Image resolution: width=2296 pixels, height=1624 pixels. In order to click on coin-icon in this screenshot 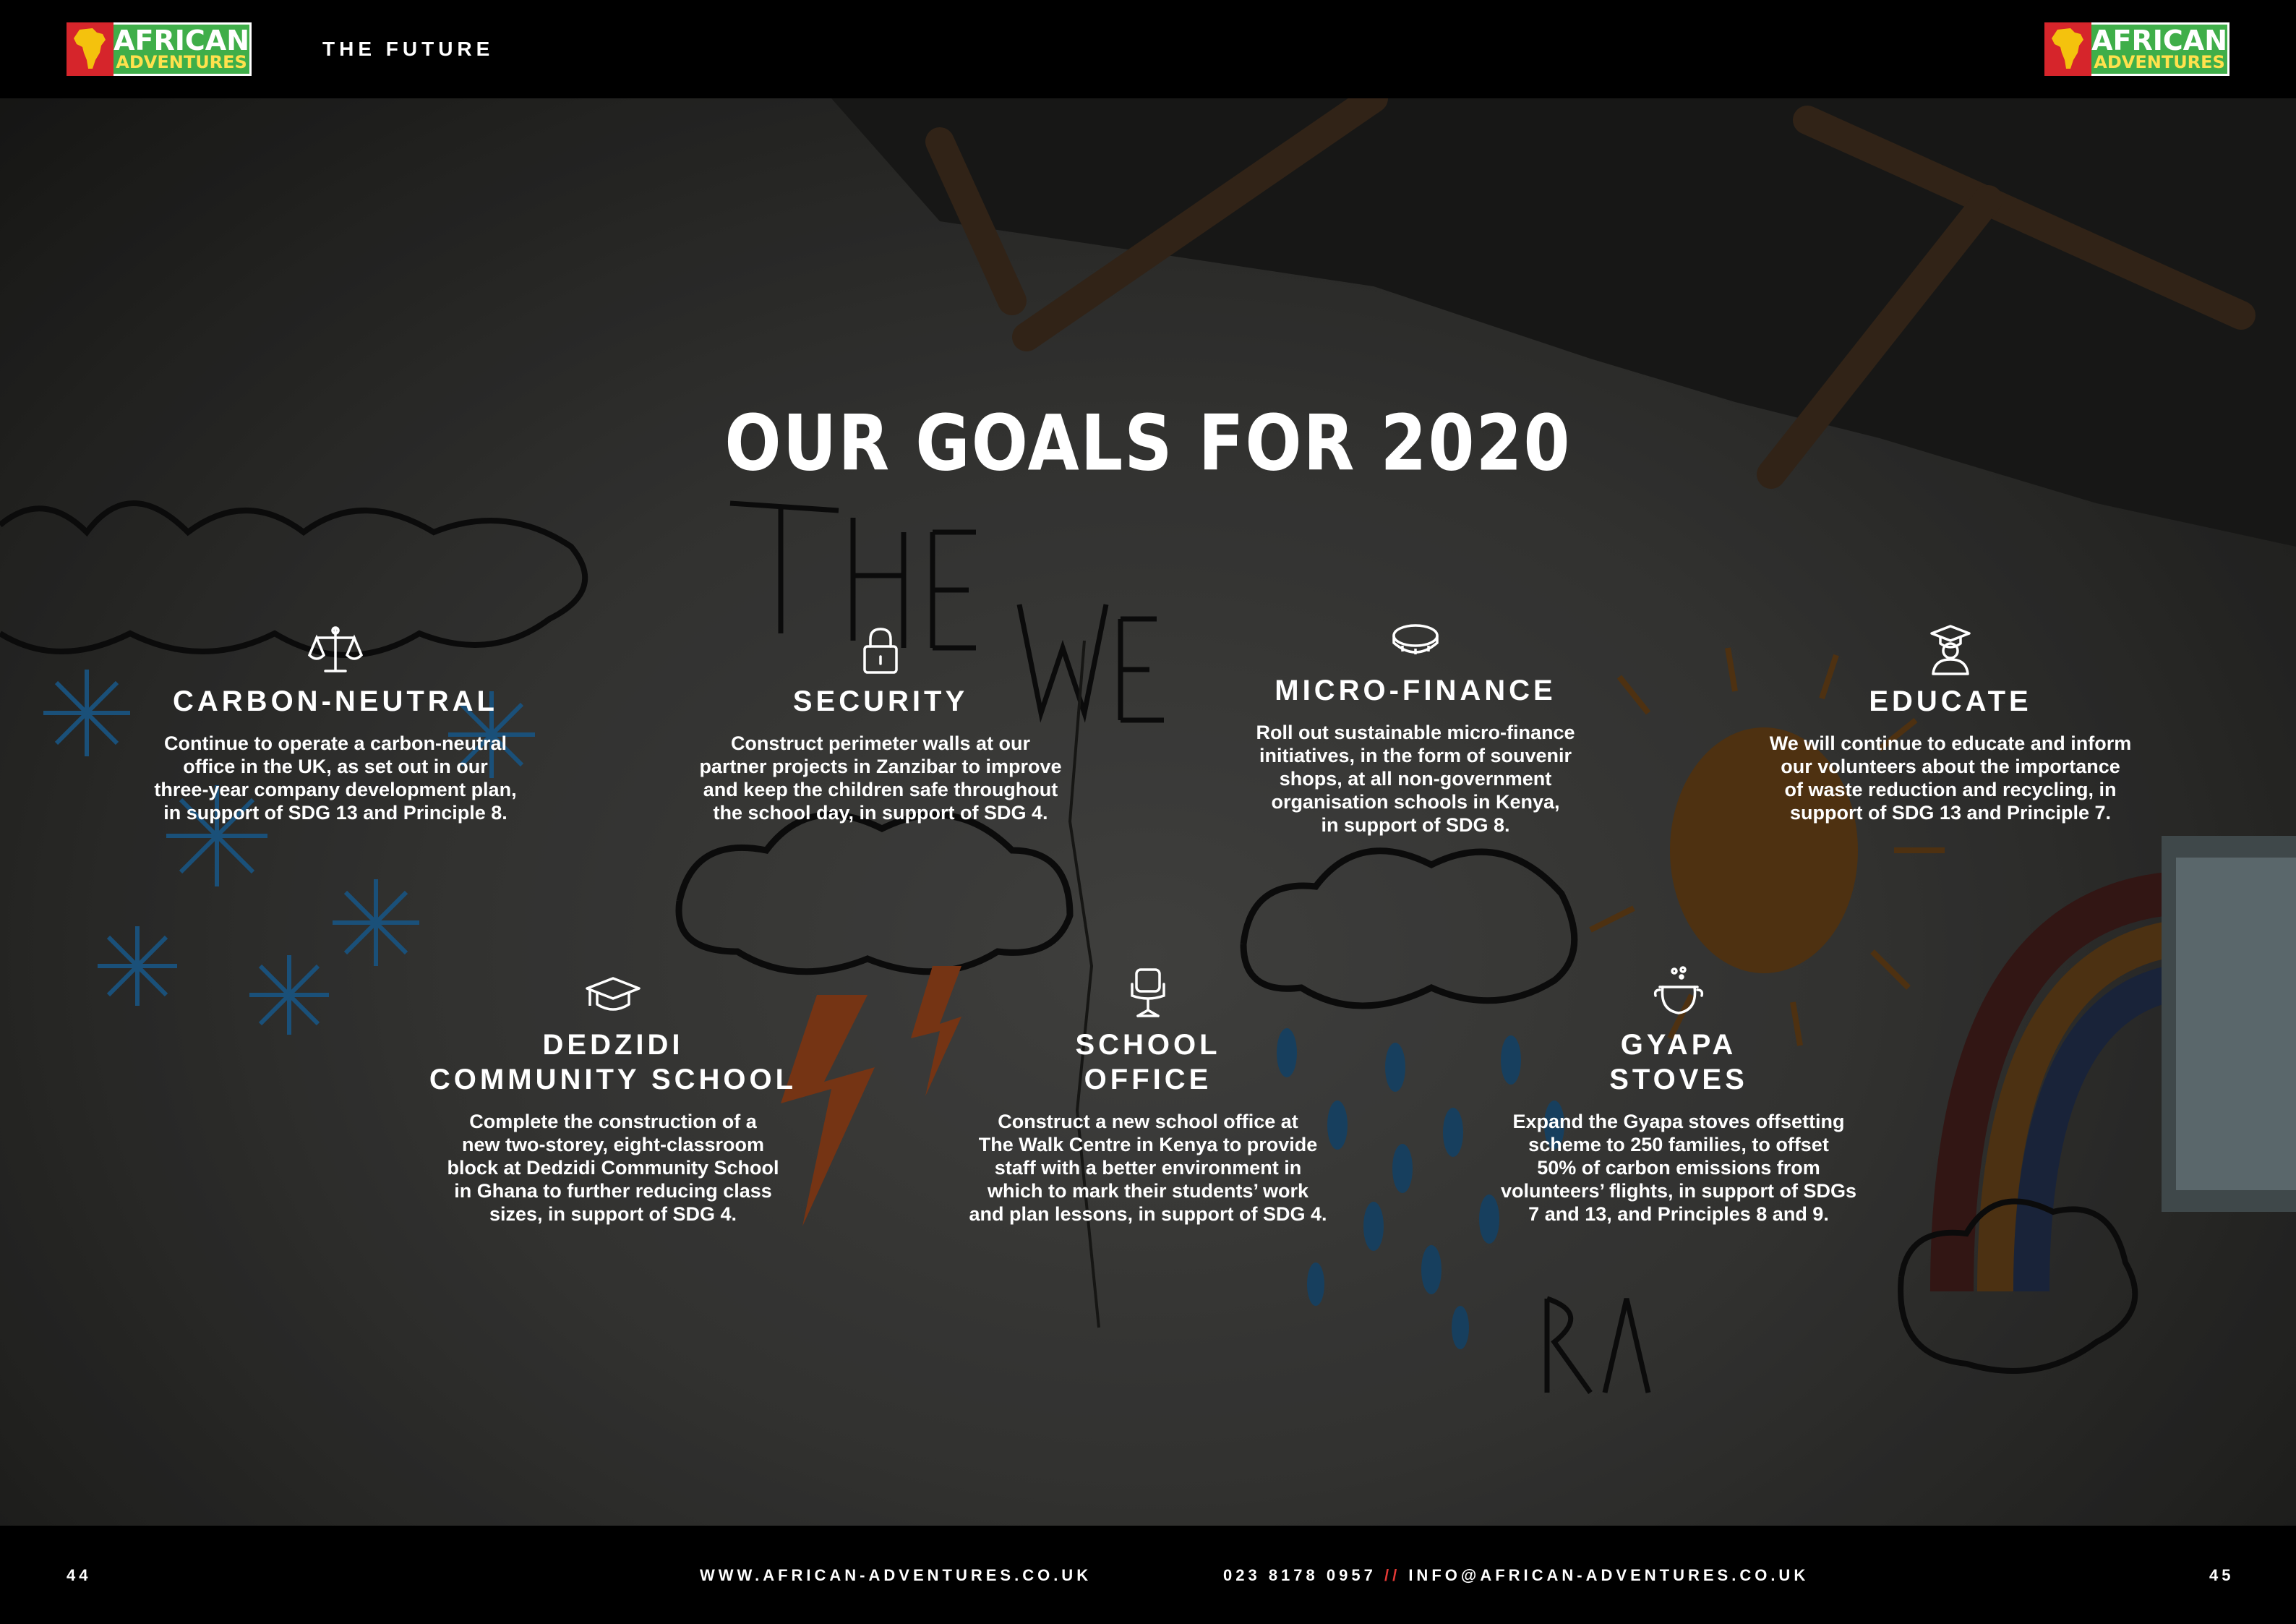, I will do `click(1415, 639)`.